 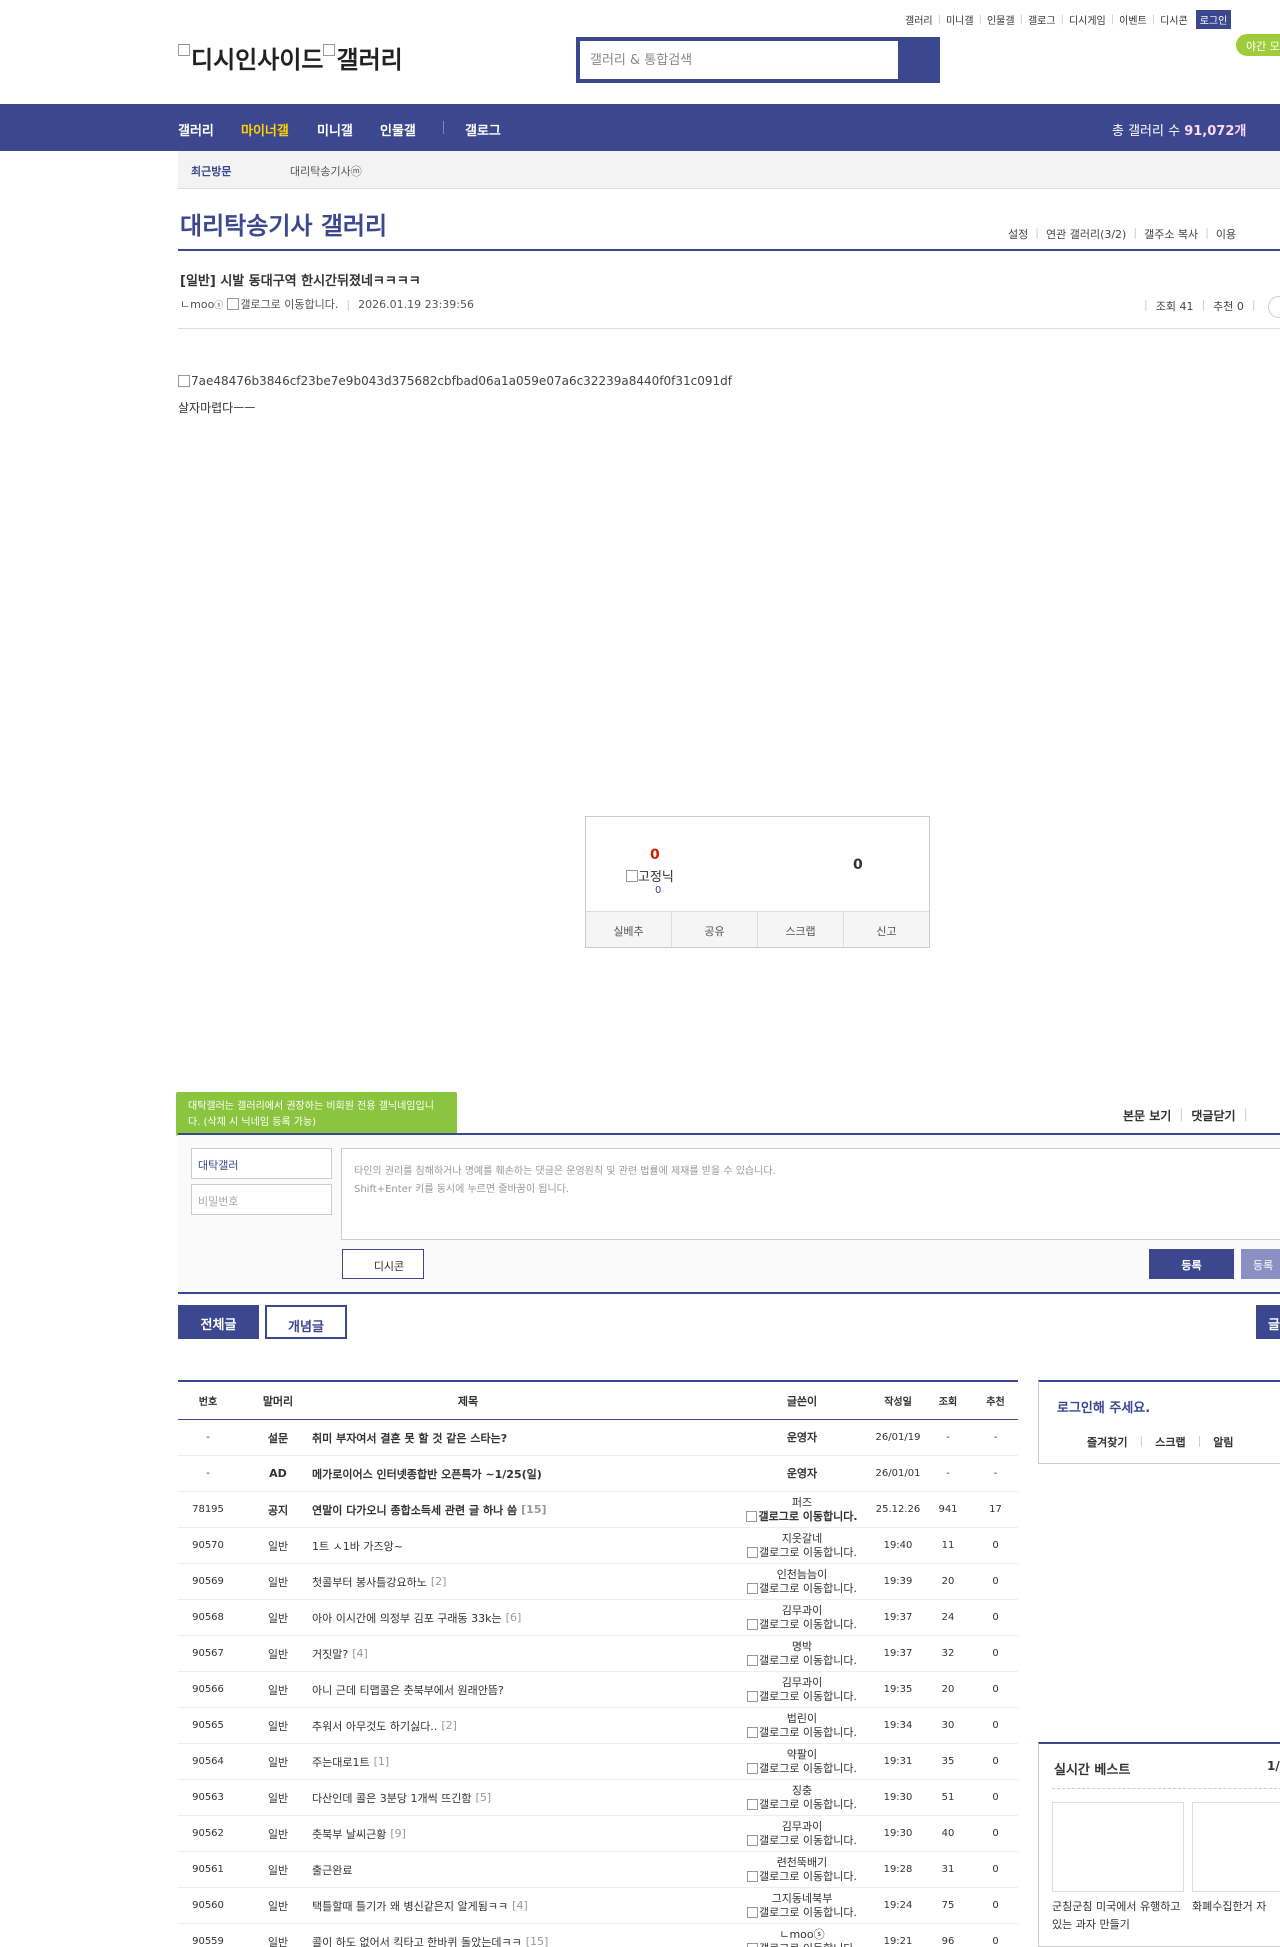 What do you see at coordinates (1226, 234) in the screenshot?
I see `usage-link: 이용` at bounding box center [1226, 234].